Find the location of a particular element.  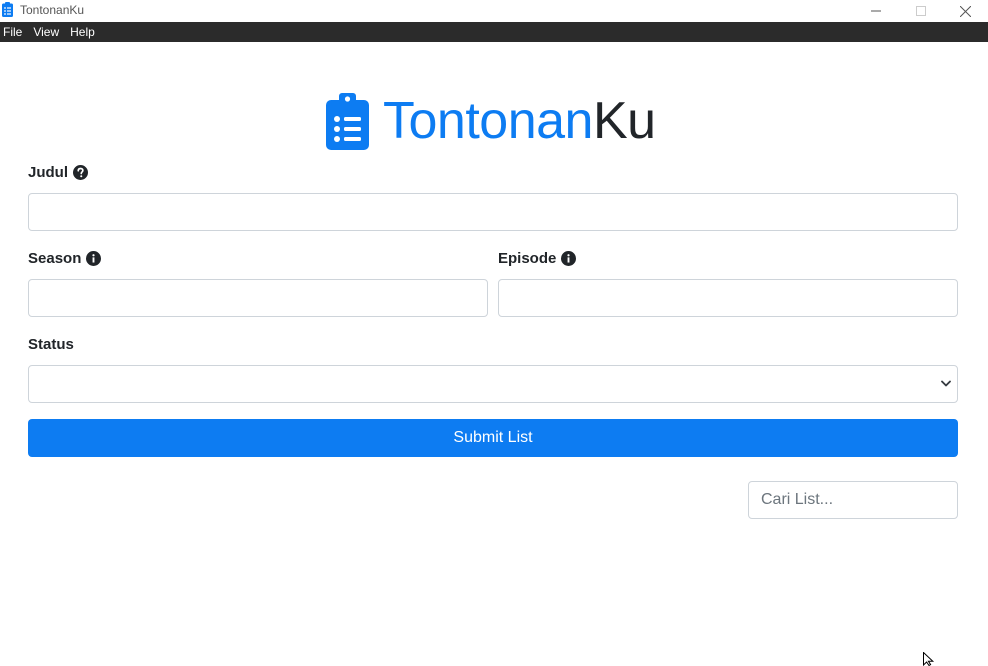

menu-bar: File View Help is located at coordinates (494, 32).